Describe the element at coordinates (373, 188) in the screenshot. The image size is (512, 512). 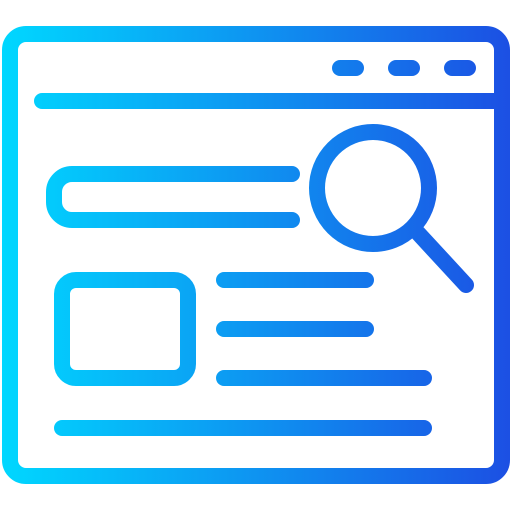
I see `magnifier-lens-icon` at that location.